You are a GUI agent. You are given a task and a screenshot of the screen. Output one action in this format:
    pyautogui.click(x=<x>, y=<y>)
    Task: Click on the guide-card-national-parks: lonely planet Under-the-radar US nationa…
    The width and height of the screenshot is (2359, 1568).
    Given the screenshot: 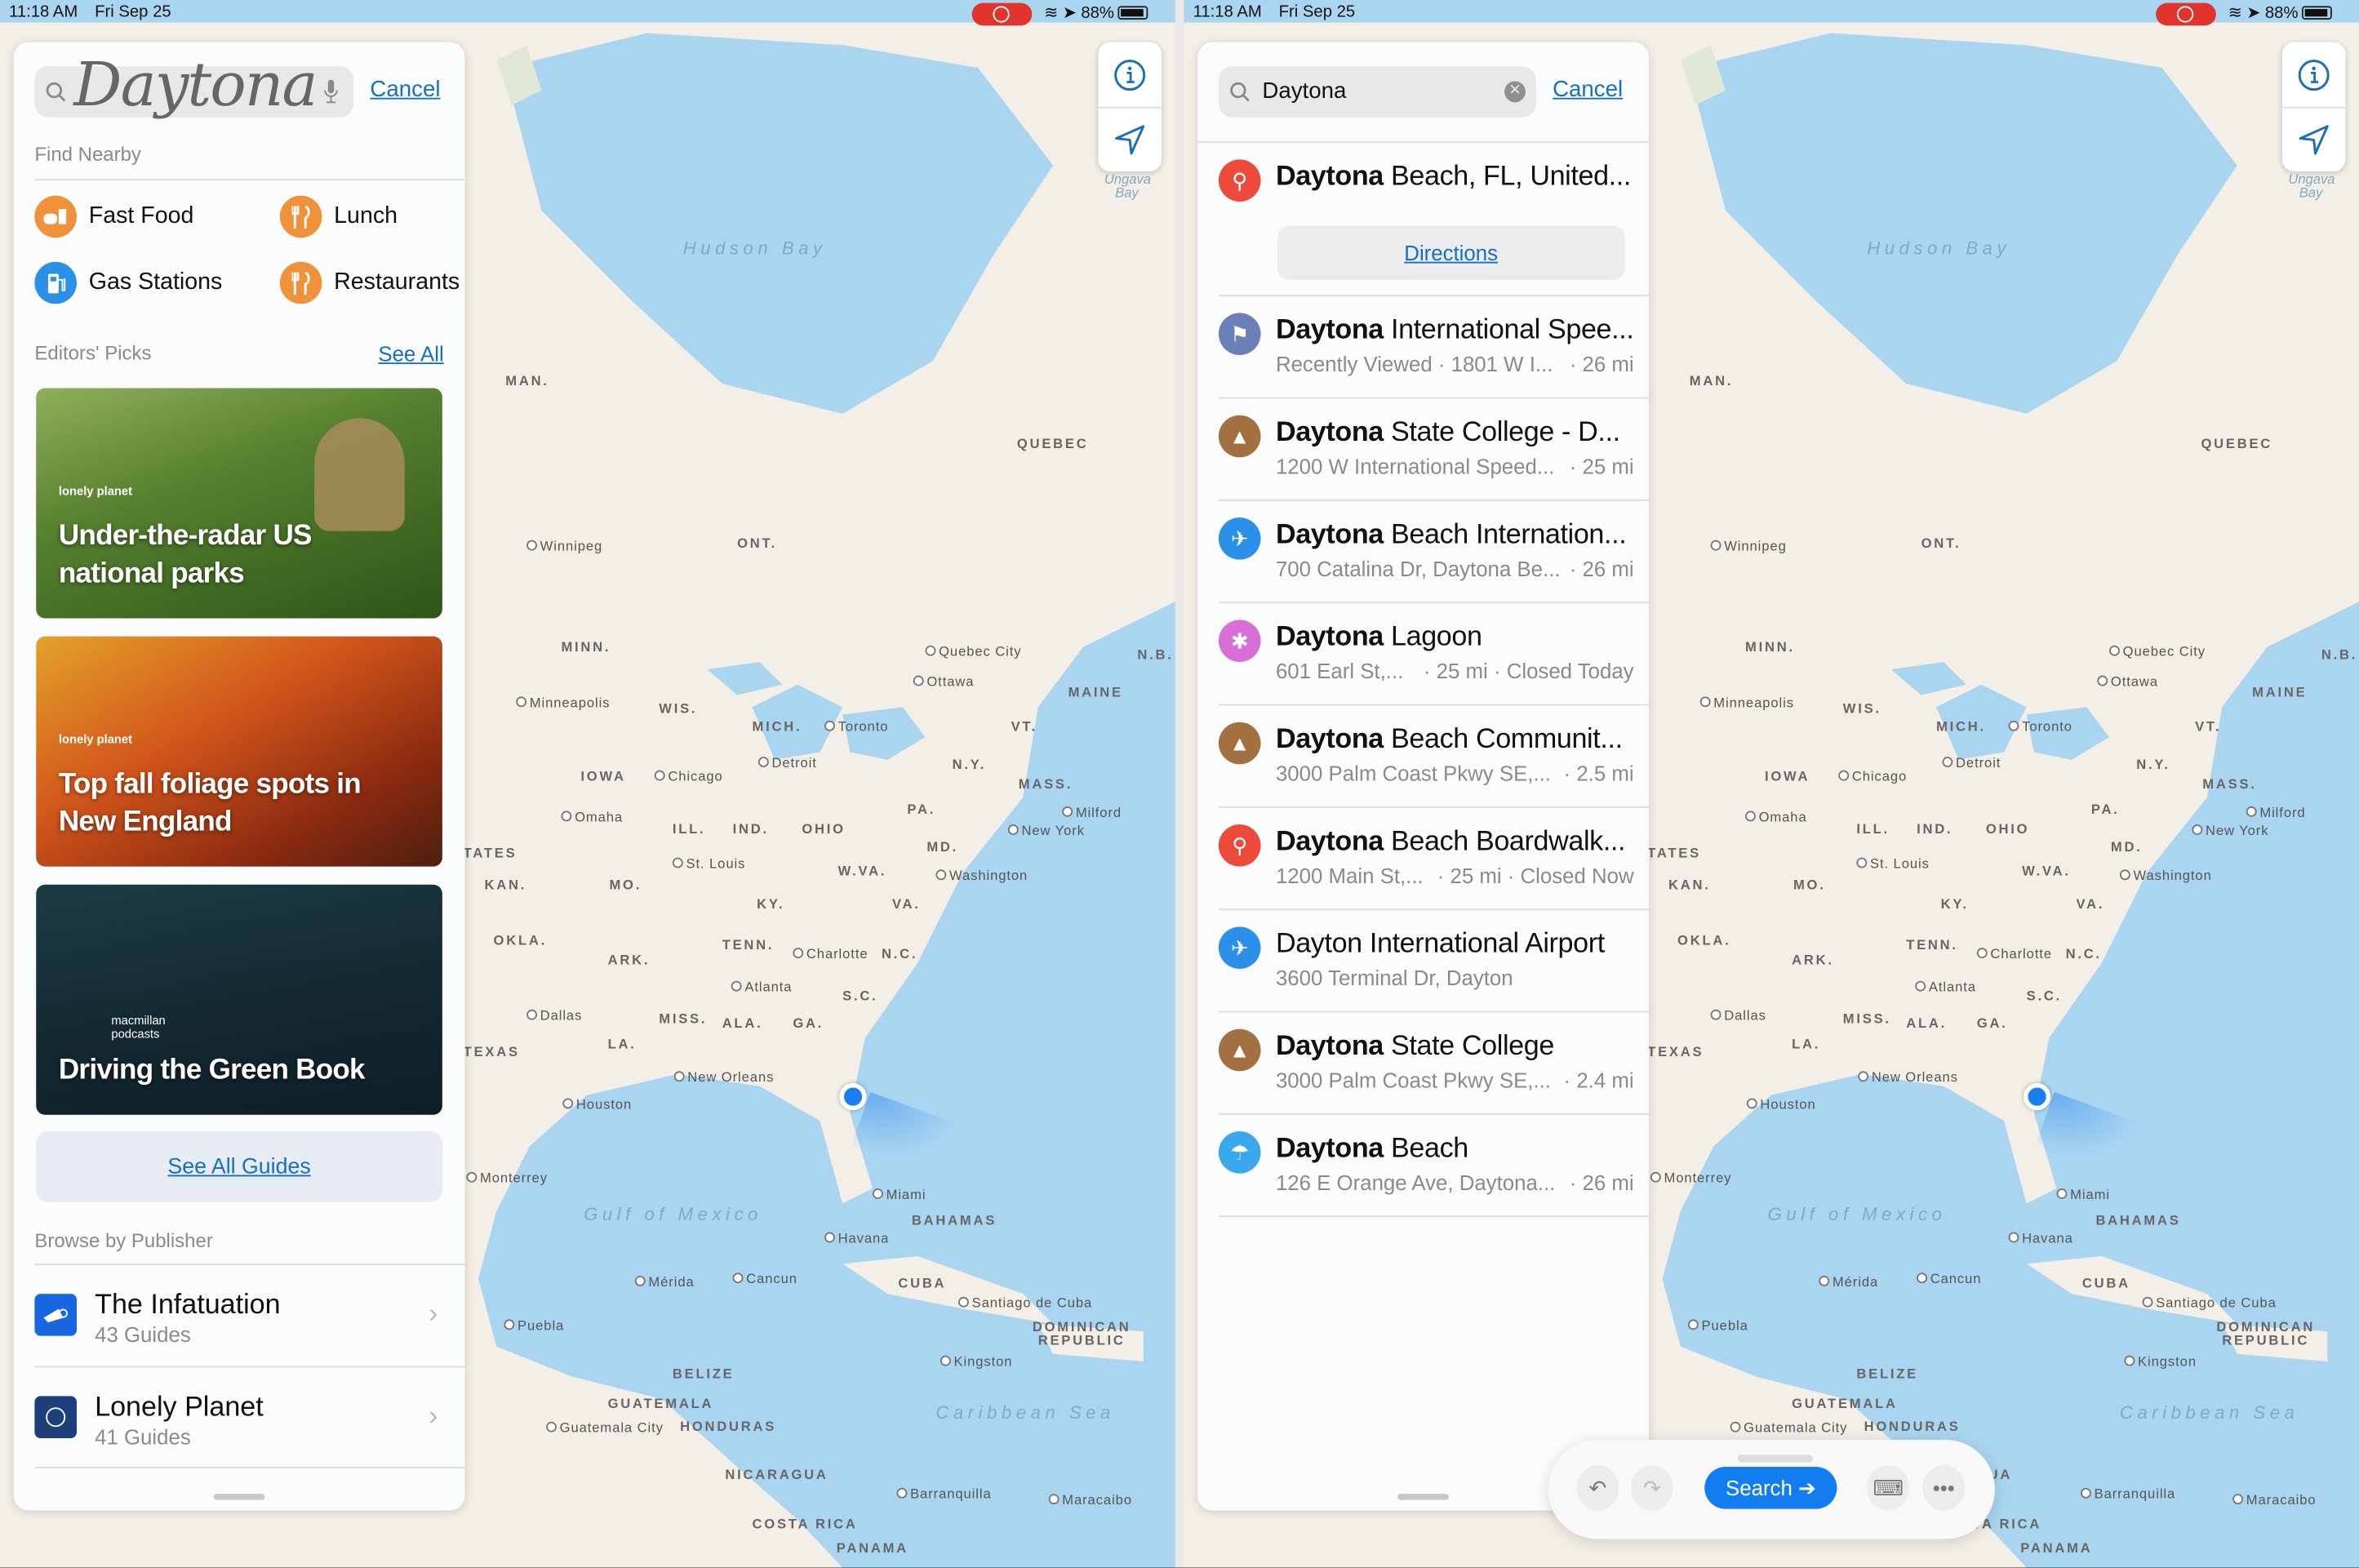 What is the action you would take?
    pyautogui.click(x=239, y=503)
    